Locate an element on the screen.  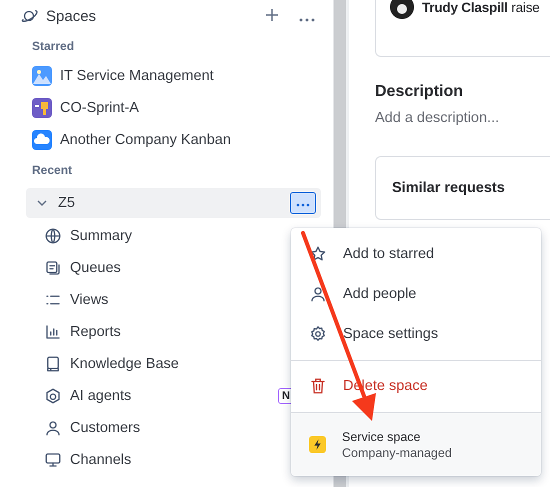
section-label: Starred is located at coordinates (53, 46).